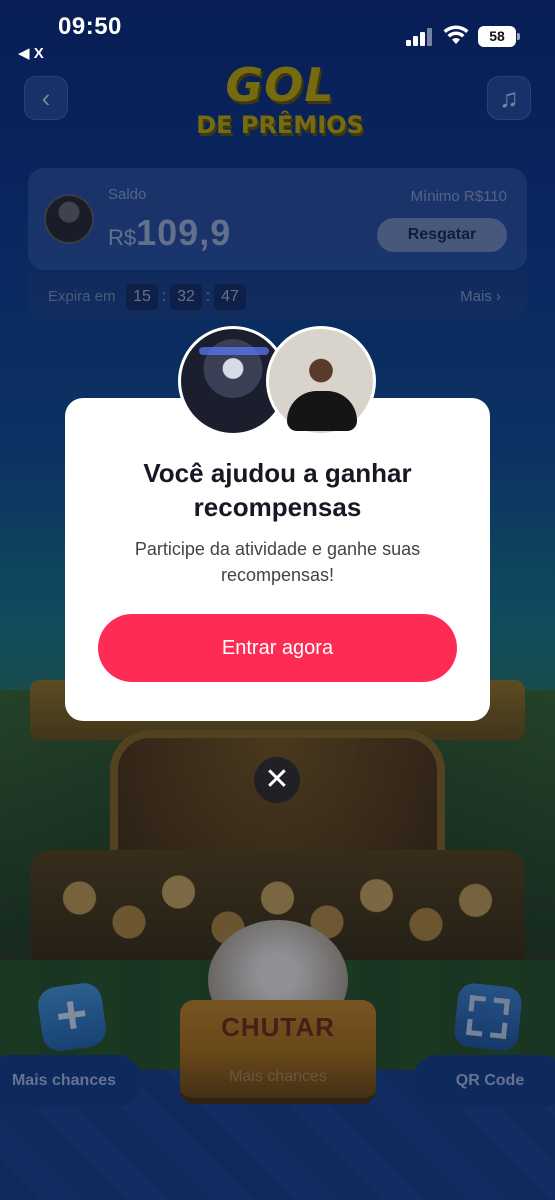  Describe the element at coordinates (456, 34) in the screenshot. I see `wifi-icon` at that location.